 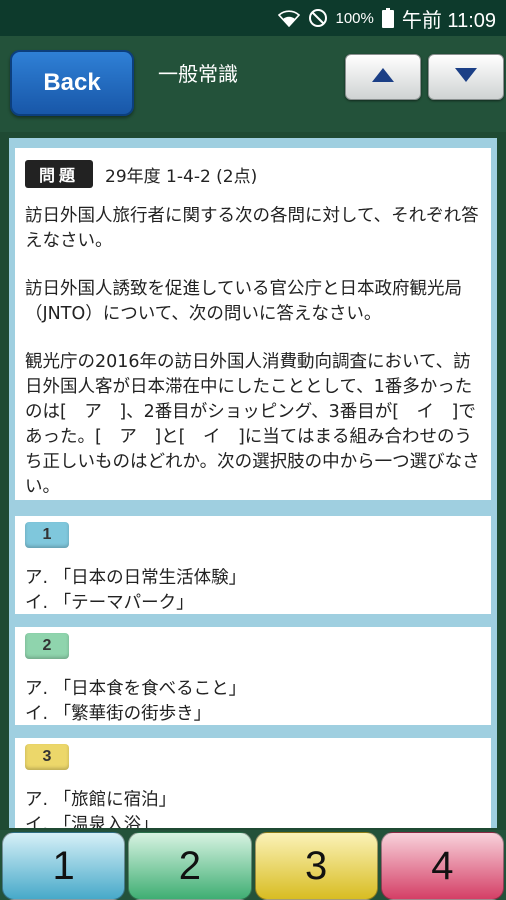 I want to click on question-info: 29年度 1-4-2 (2点), so click(x=181, y=176).